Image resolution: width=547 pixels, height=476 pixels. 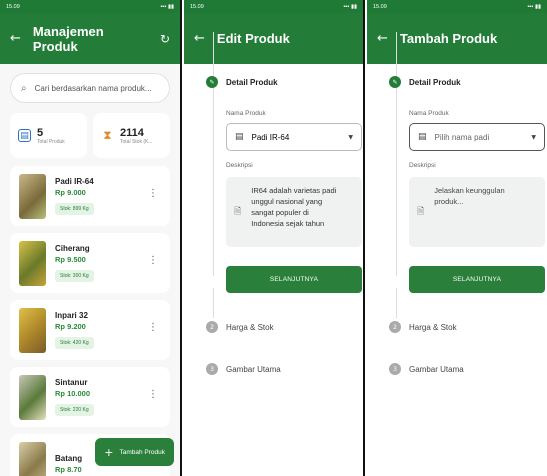 What do you see at coordinates (24, 135) in the screenshot?
I see `box-icon: ▤` at bounding box center [24, 135].